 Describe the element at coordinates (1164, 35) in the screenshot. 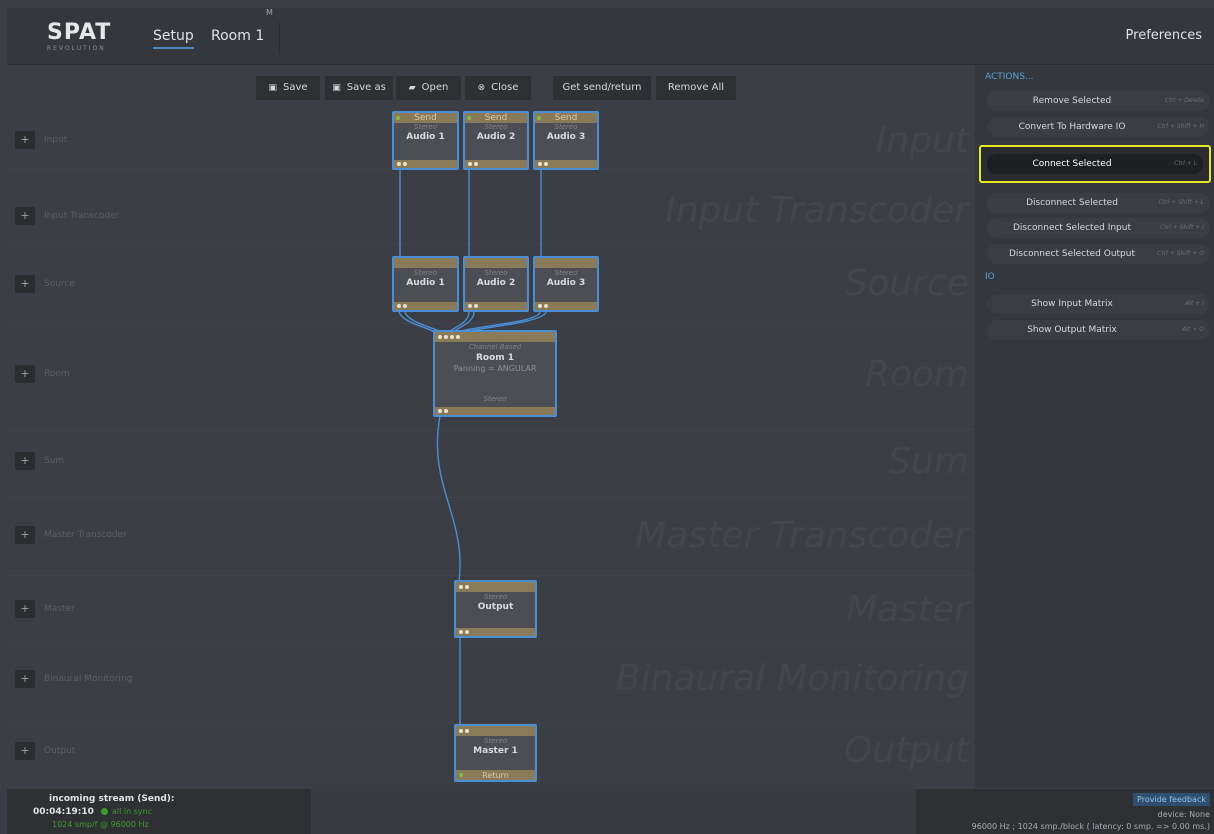

I see `preferences-button: Preferences` at that location.